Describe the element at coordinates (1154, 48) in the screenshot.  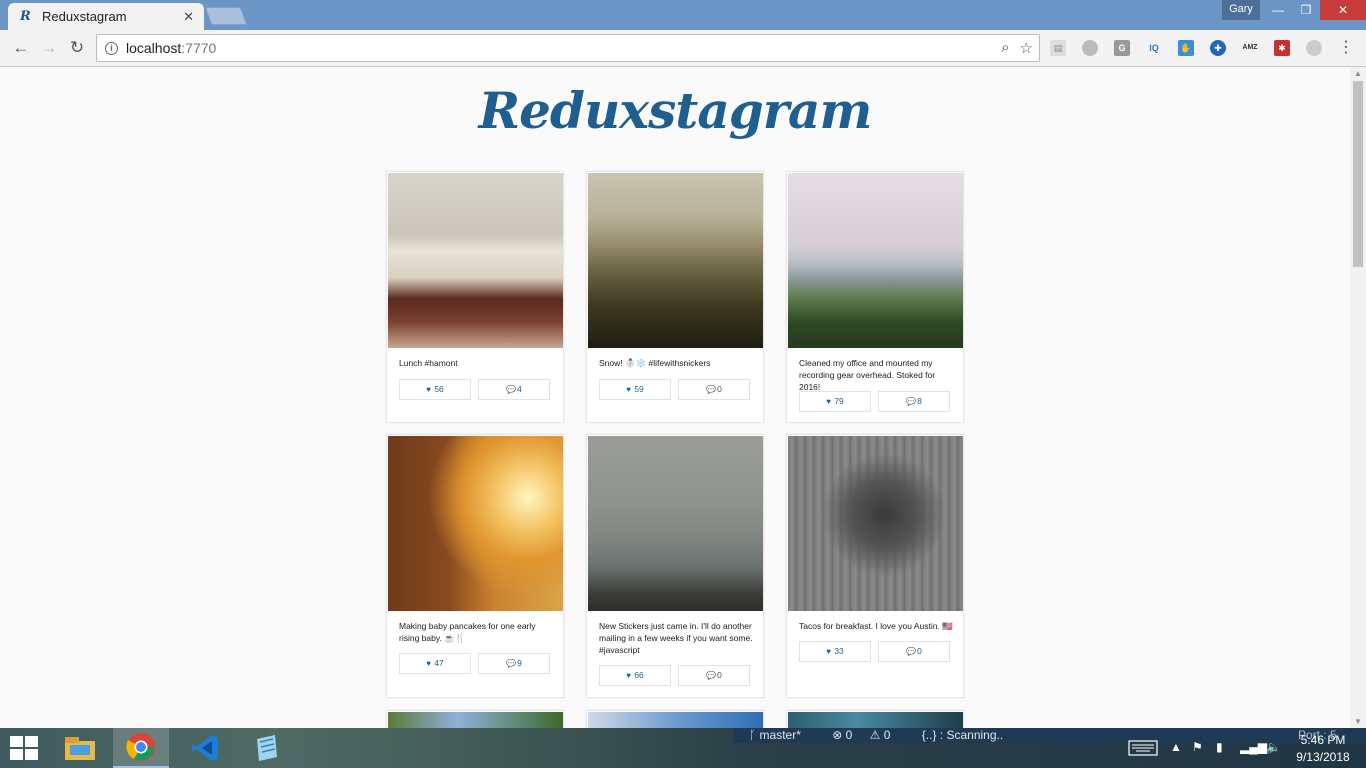
I see `iq-extension-icon: IQ` at that location.